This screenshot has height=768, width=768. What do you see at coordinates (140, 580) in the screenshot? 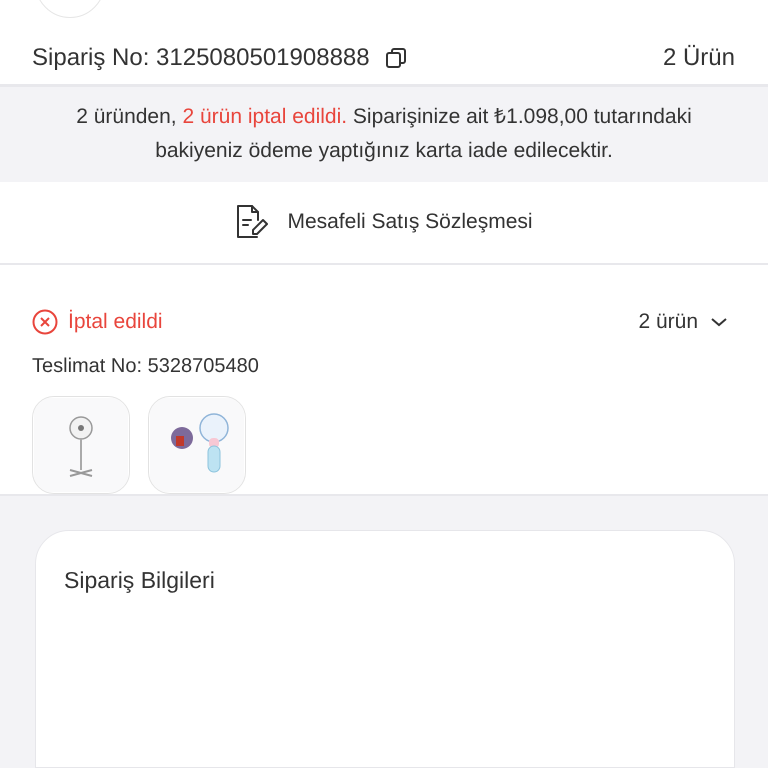
I see `card-title: Sipariş Bilgileri` at bounding box center [140, 580].